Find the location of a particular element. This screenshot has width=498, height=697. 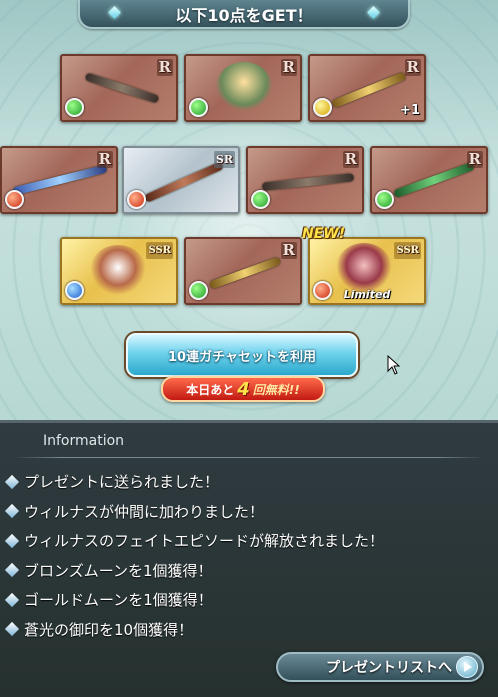

list-item: ウィルナスが仲間に加わりました！ is located at coordinates (194, 512).